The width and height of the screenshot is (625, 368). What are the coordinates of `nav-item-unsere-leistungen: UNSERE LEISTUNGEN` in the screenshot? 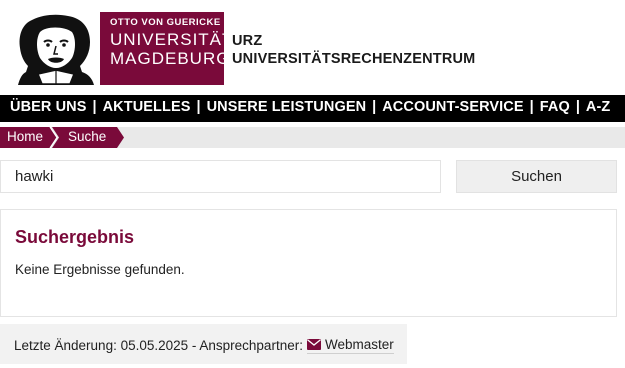 It's located at (287, 107).